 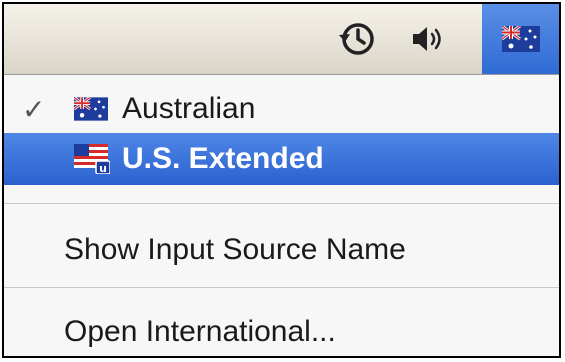 I want to click on menu-item-show-input-source-name: Show Input Source Name, so click(x=281, y=250).